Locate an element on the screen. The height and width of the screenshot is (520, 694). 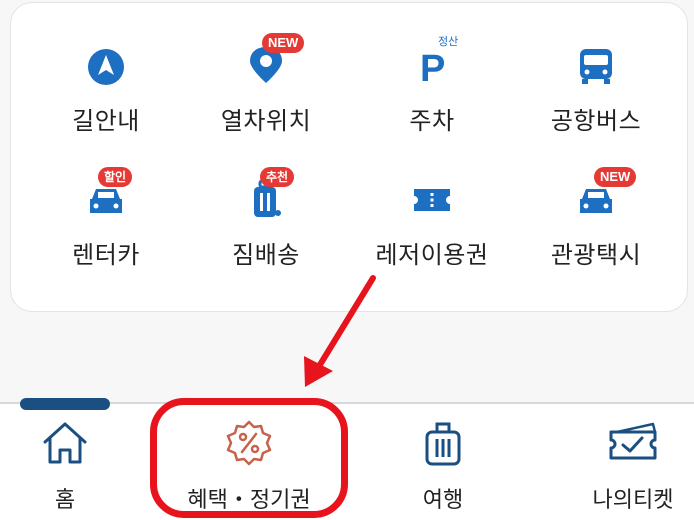
nav-label: 나의티켓 is located at coordinates (633, 500).